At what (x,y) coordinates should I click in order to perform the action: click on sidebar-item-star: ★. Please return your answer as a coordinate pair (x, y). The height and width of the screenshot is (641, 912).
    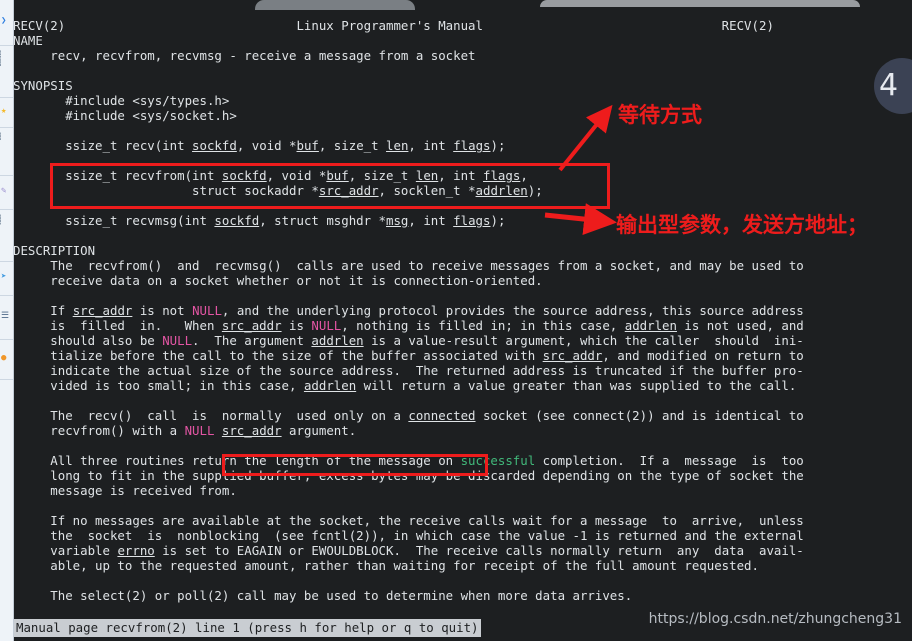
    Looking at the image, I should click on (6, 113).